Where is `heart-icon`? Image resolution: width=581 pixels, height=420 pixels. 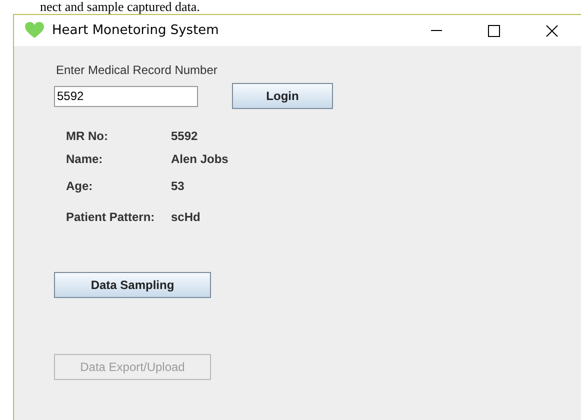
heart-icon is located at coordinates (34, 30).